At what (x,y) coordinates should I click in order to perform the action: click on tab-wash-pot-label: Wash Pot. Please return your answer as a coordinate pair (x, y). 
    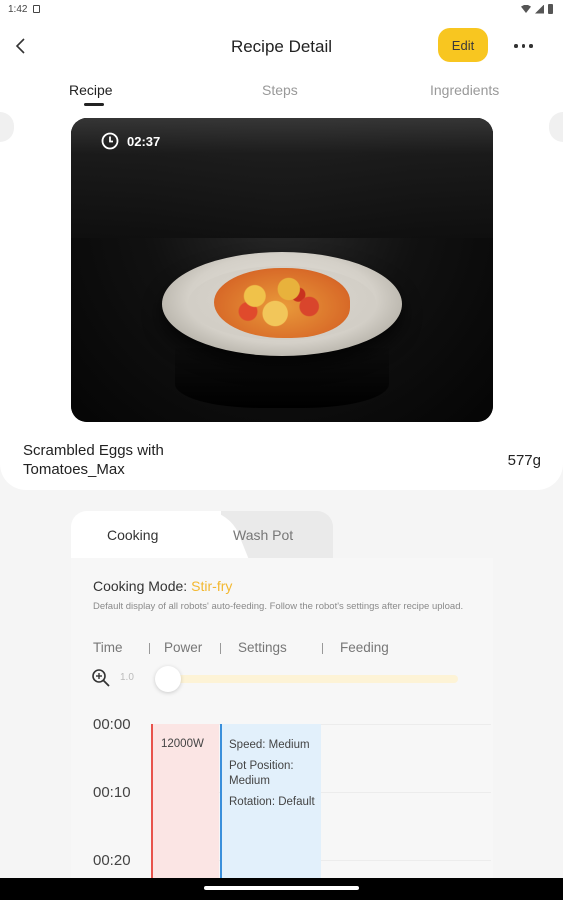
    Looking at the image, I should click on (263, 535).